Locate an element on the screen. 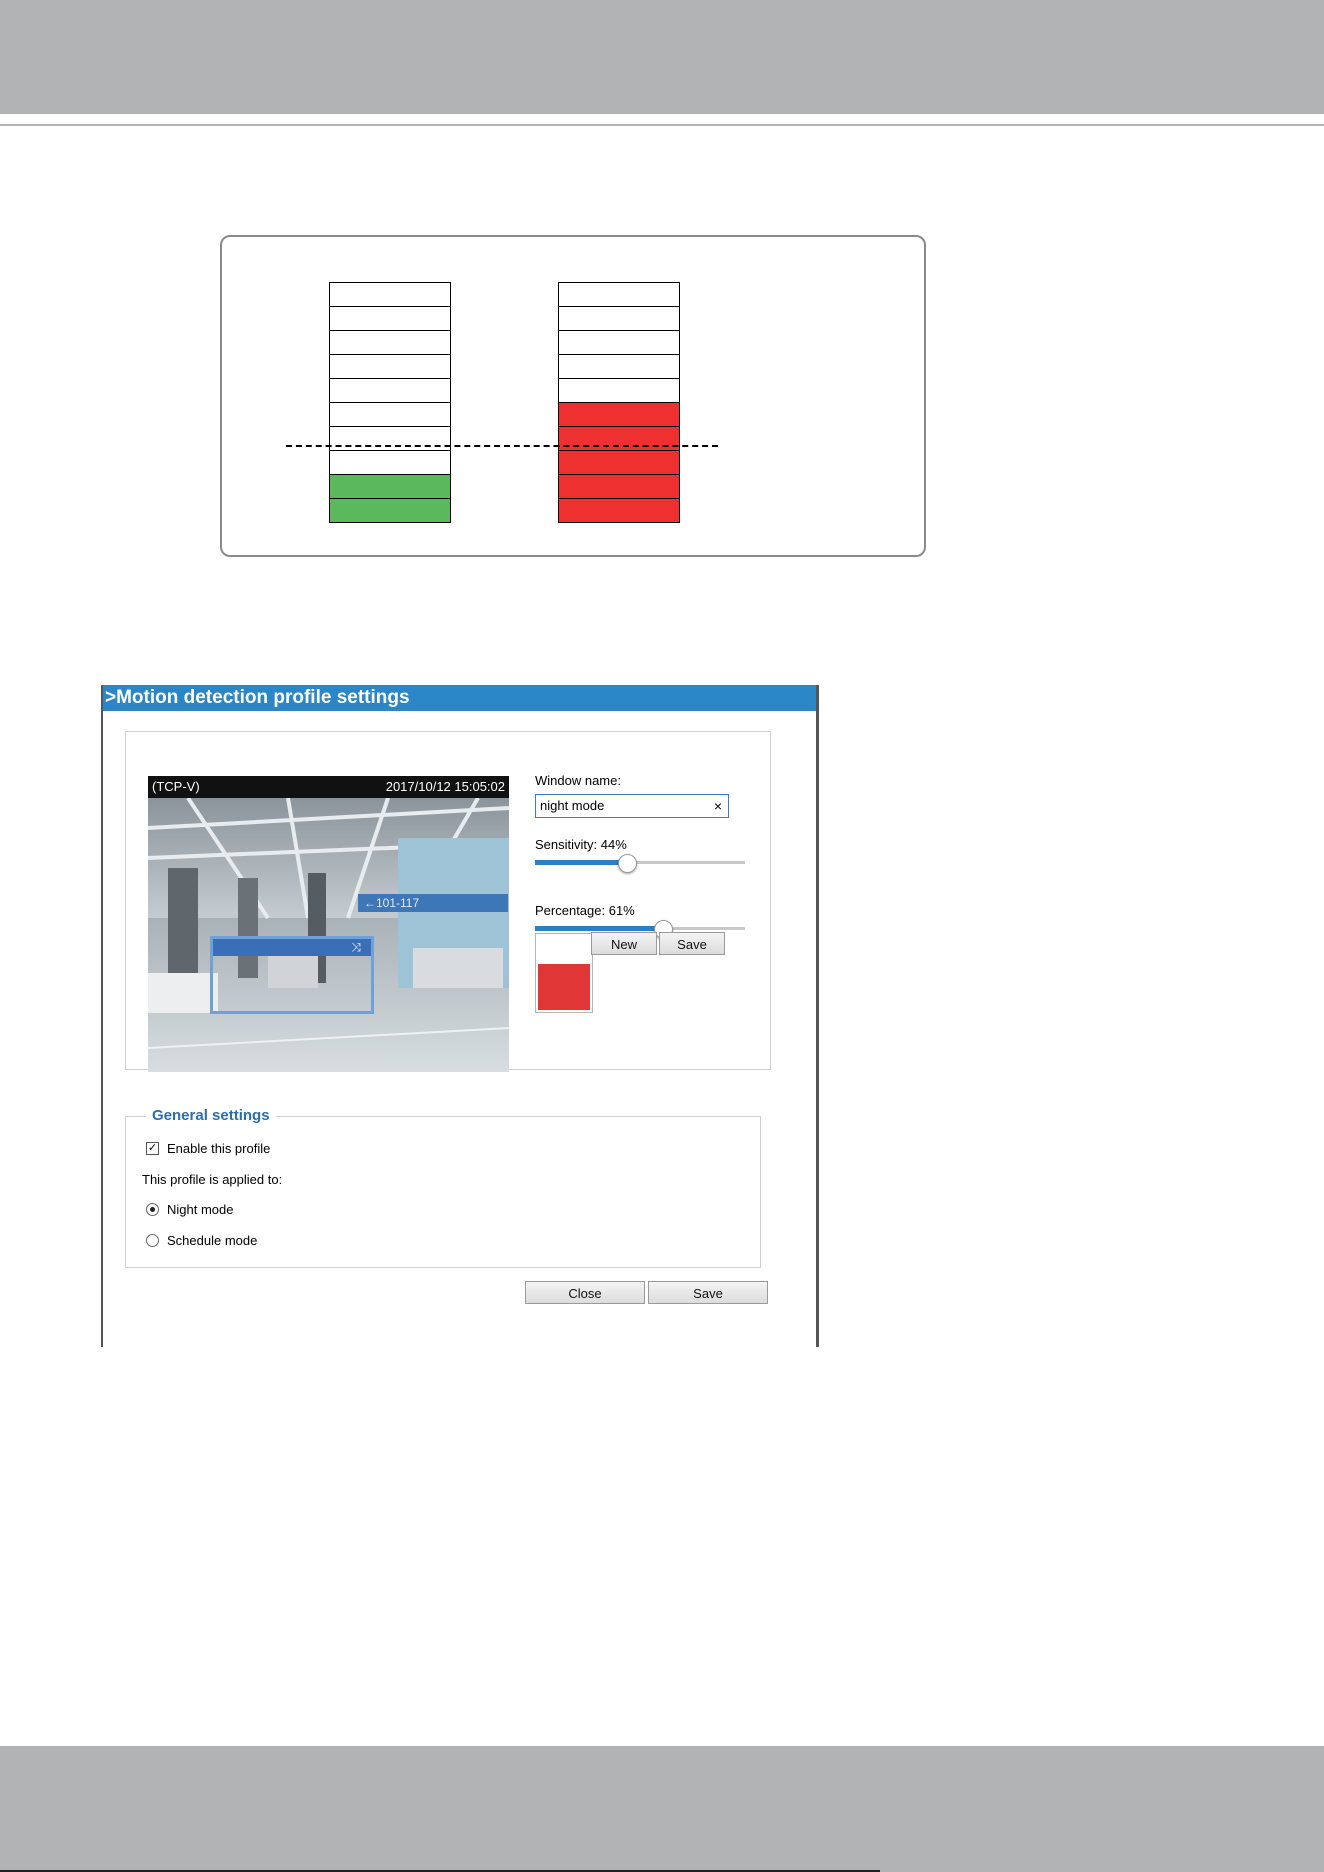  gate-sign: ←101-117 is located at coordinates (433, 903).